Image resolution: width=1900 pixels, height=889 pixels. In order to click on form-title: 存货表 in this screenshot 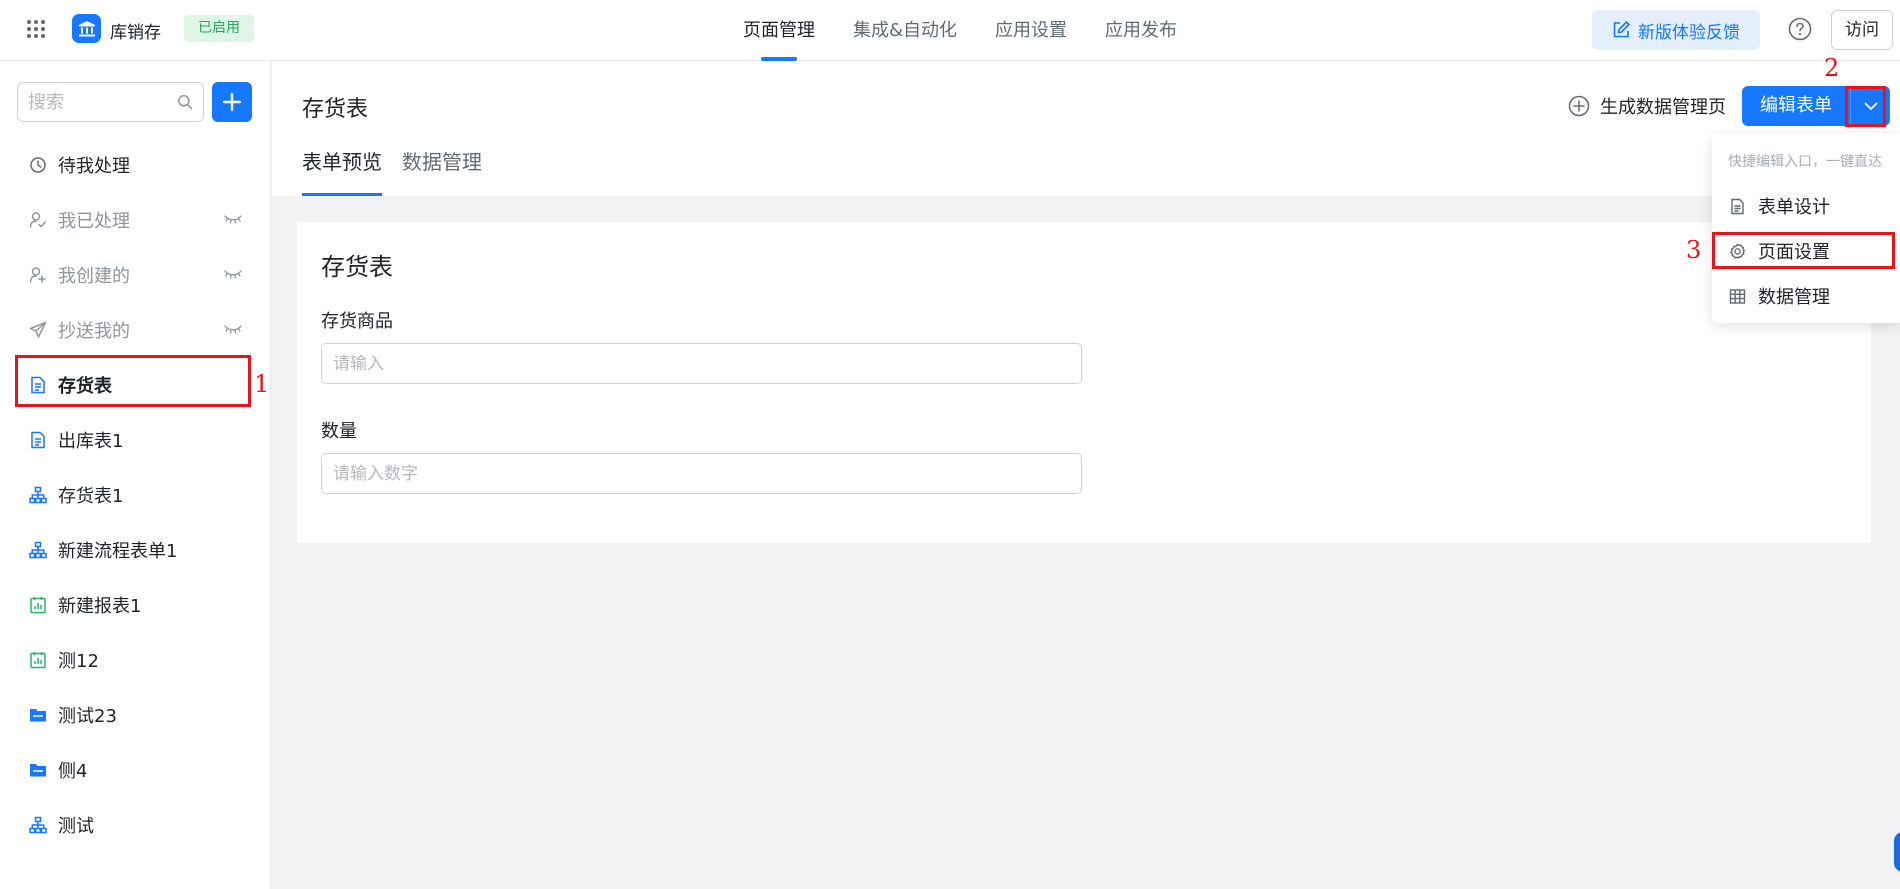, I will do `click(357, 267)`.